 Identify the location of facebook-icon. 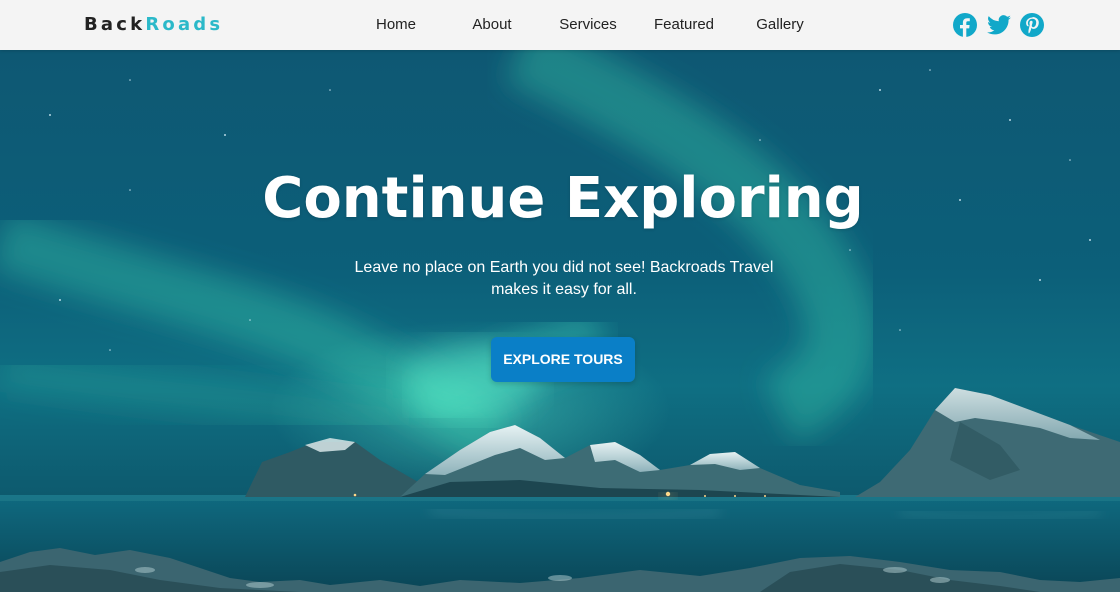
(965, 25).